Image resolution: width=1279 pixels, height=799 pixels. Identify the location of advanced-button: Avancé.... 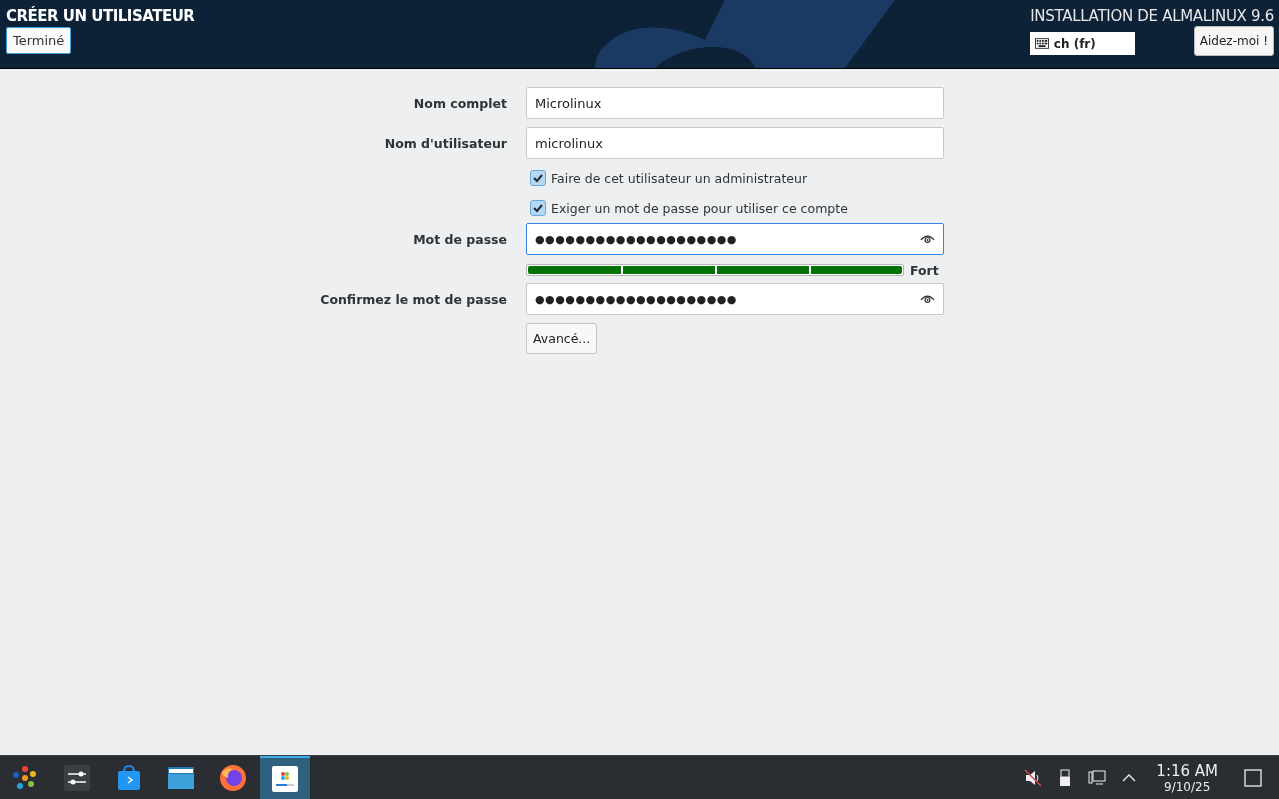
(562, 338).